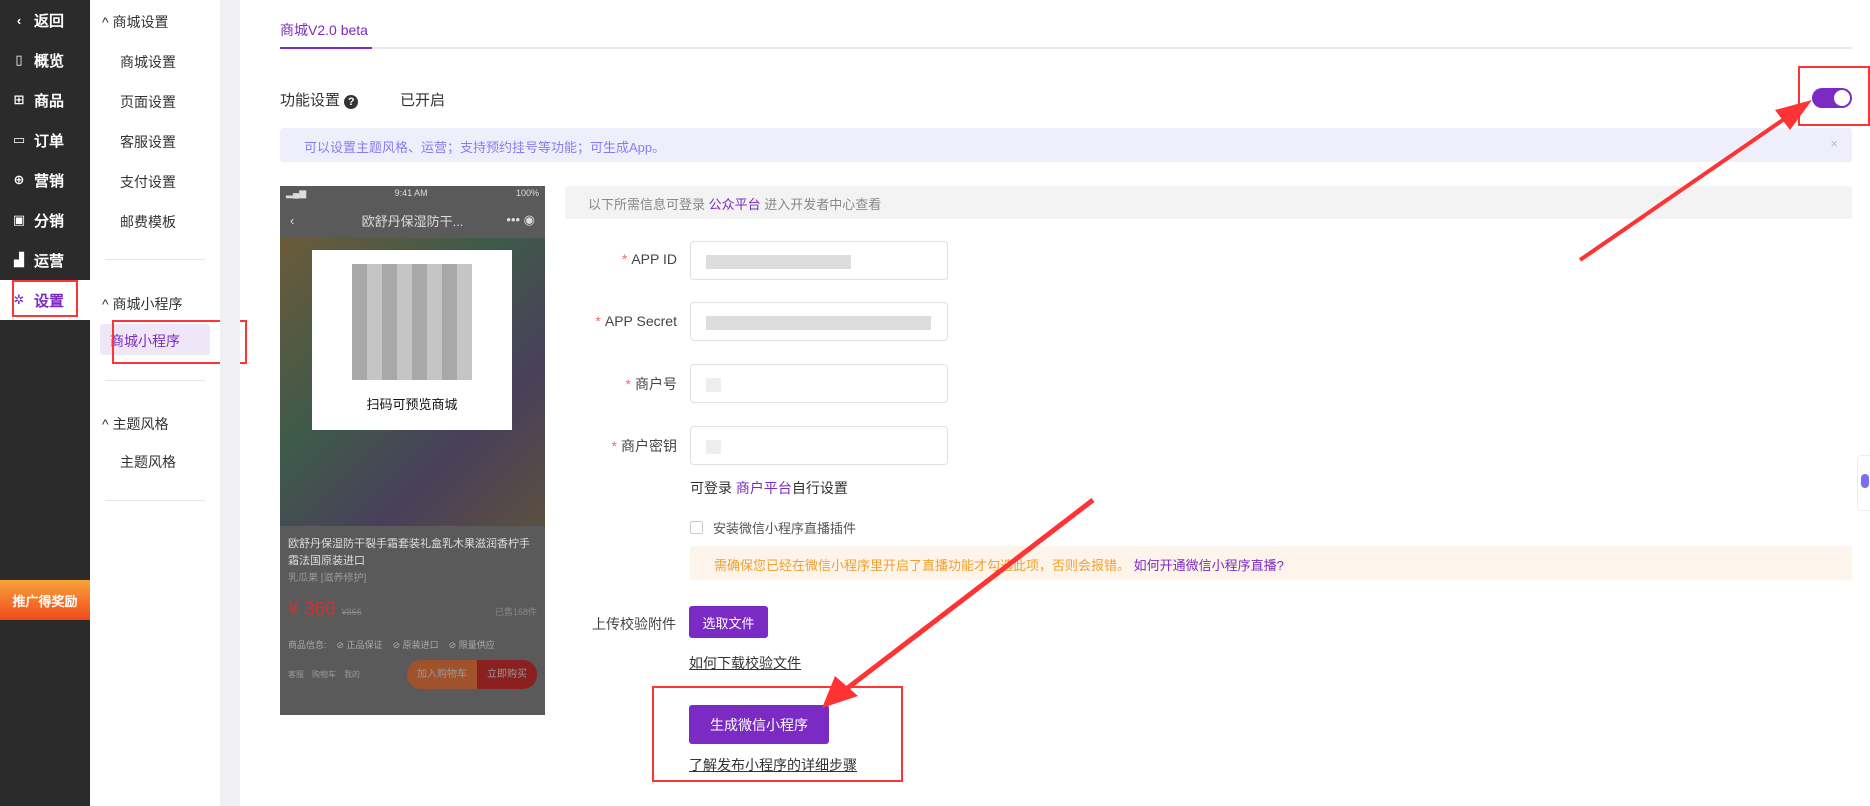  Describe the element at coordinates (19, 20) in the screenshot. I see `chevron-left-icon: ‹` at that location.